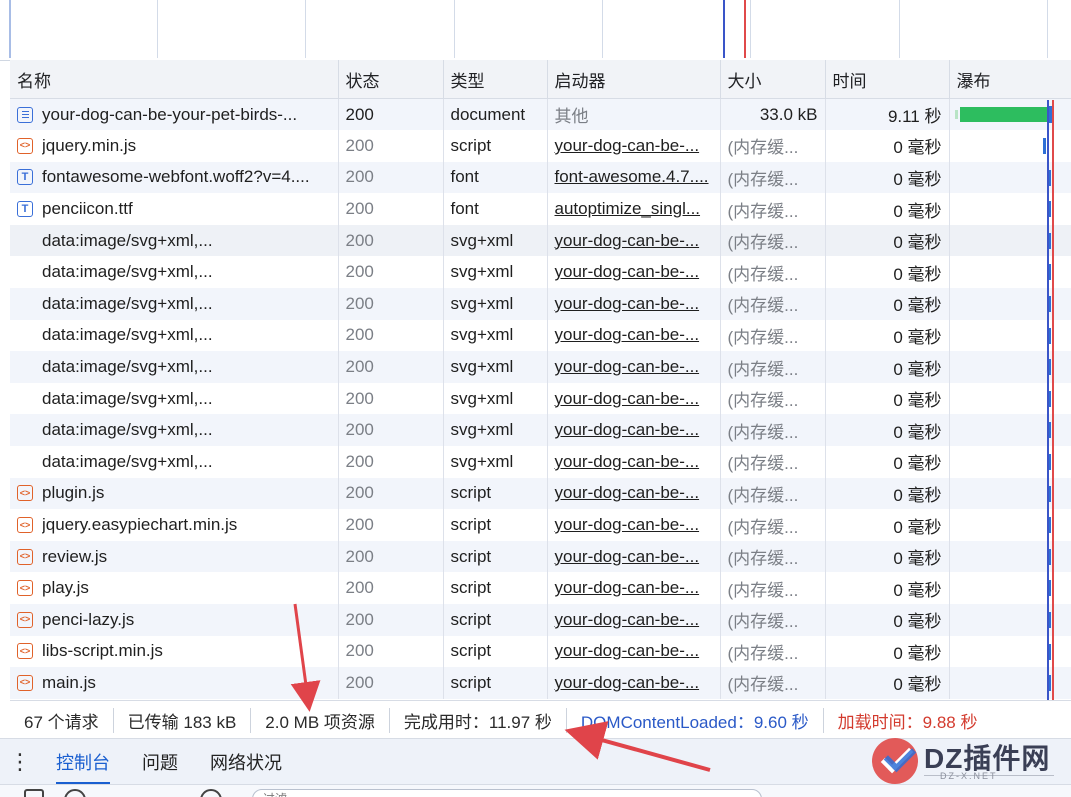 Image resolution: width=1071 pixels, height=797 pixels. Describe the element at coordinates (1004, 114) in the screenshot. I see `waterfall-bar-waiting` at that location.